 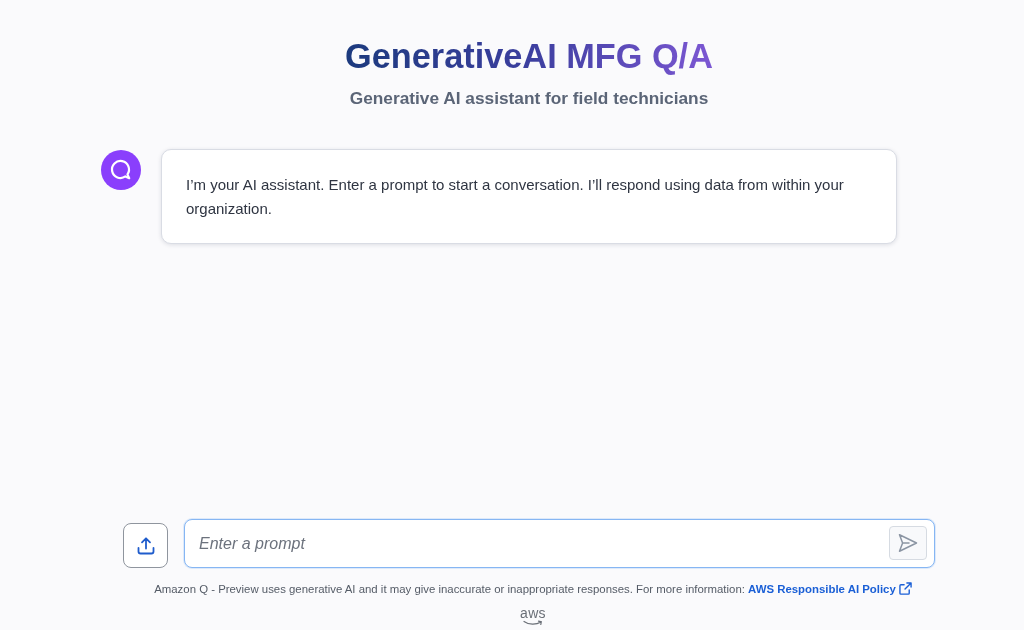 What do you see at coordinates (559, 543) in the screenshot?
I see `prompt-input: Enter a prompt` at bounding box center [559, 543].